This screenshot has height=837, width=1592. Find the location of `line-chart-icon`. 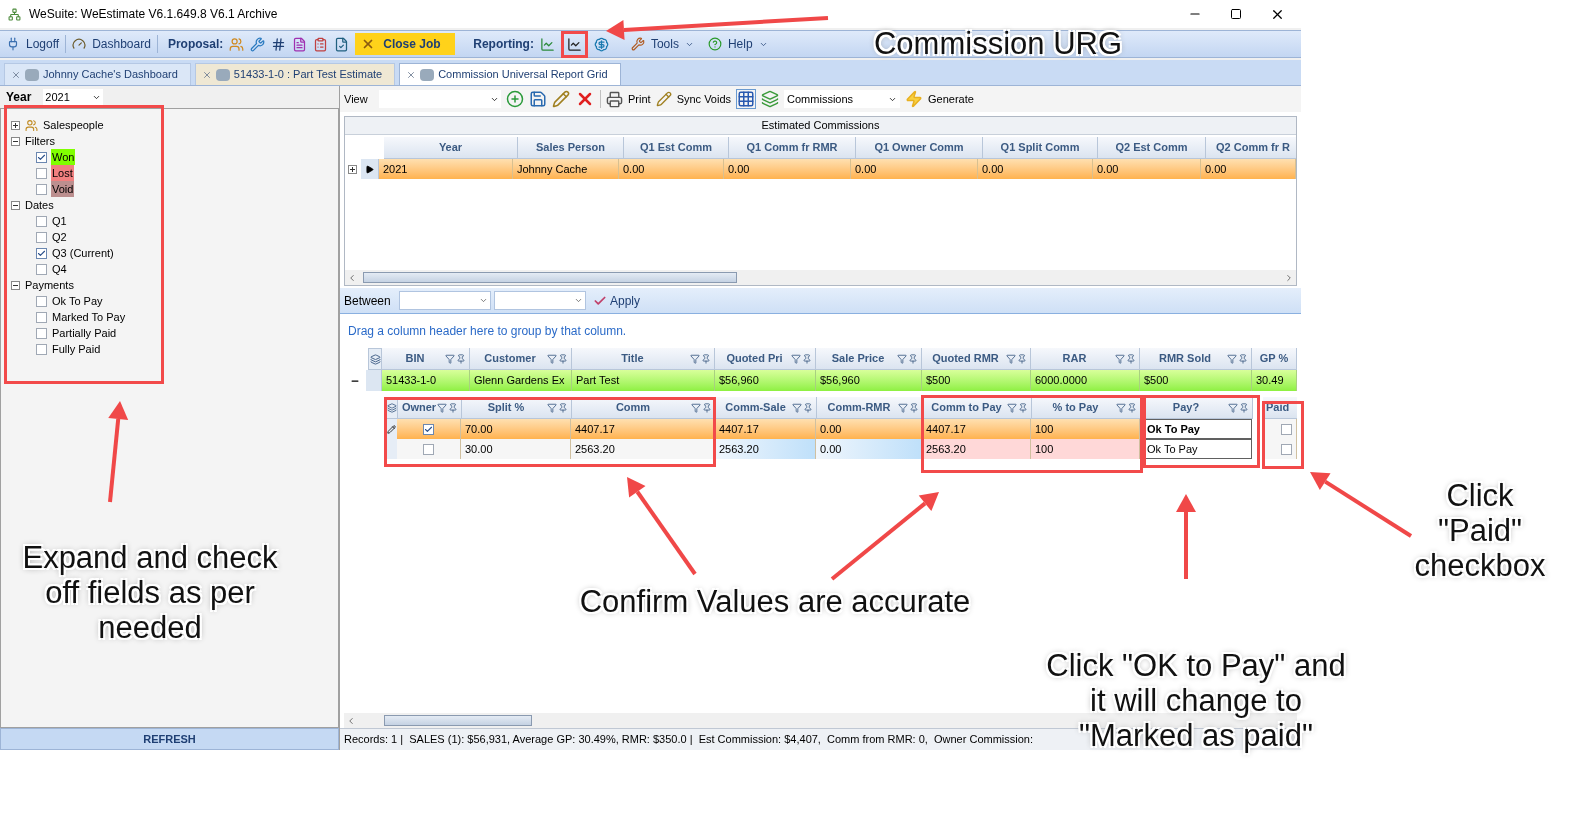

line-chart-icon is located at coordinates (574, 44).